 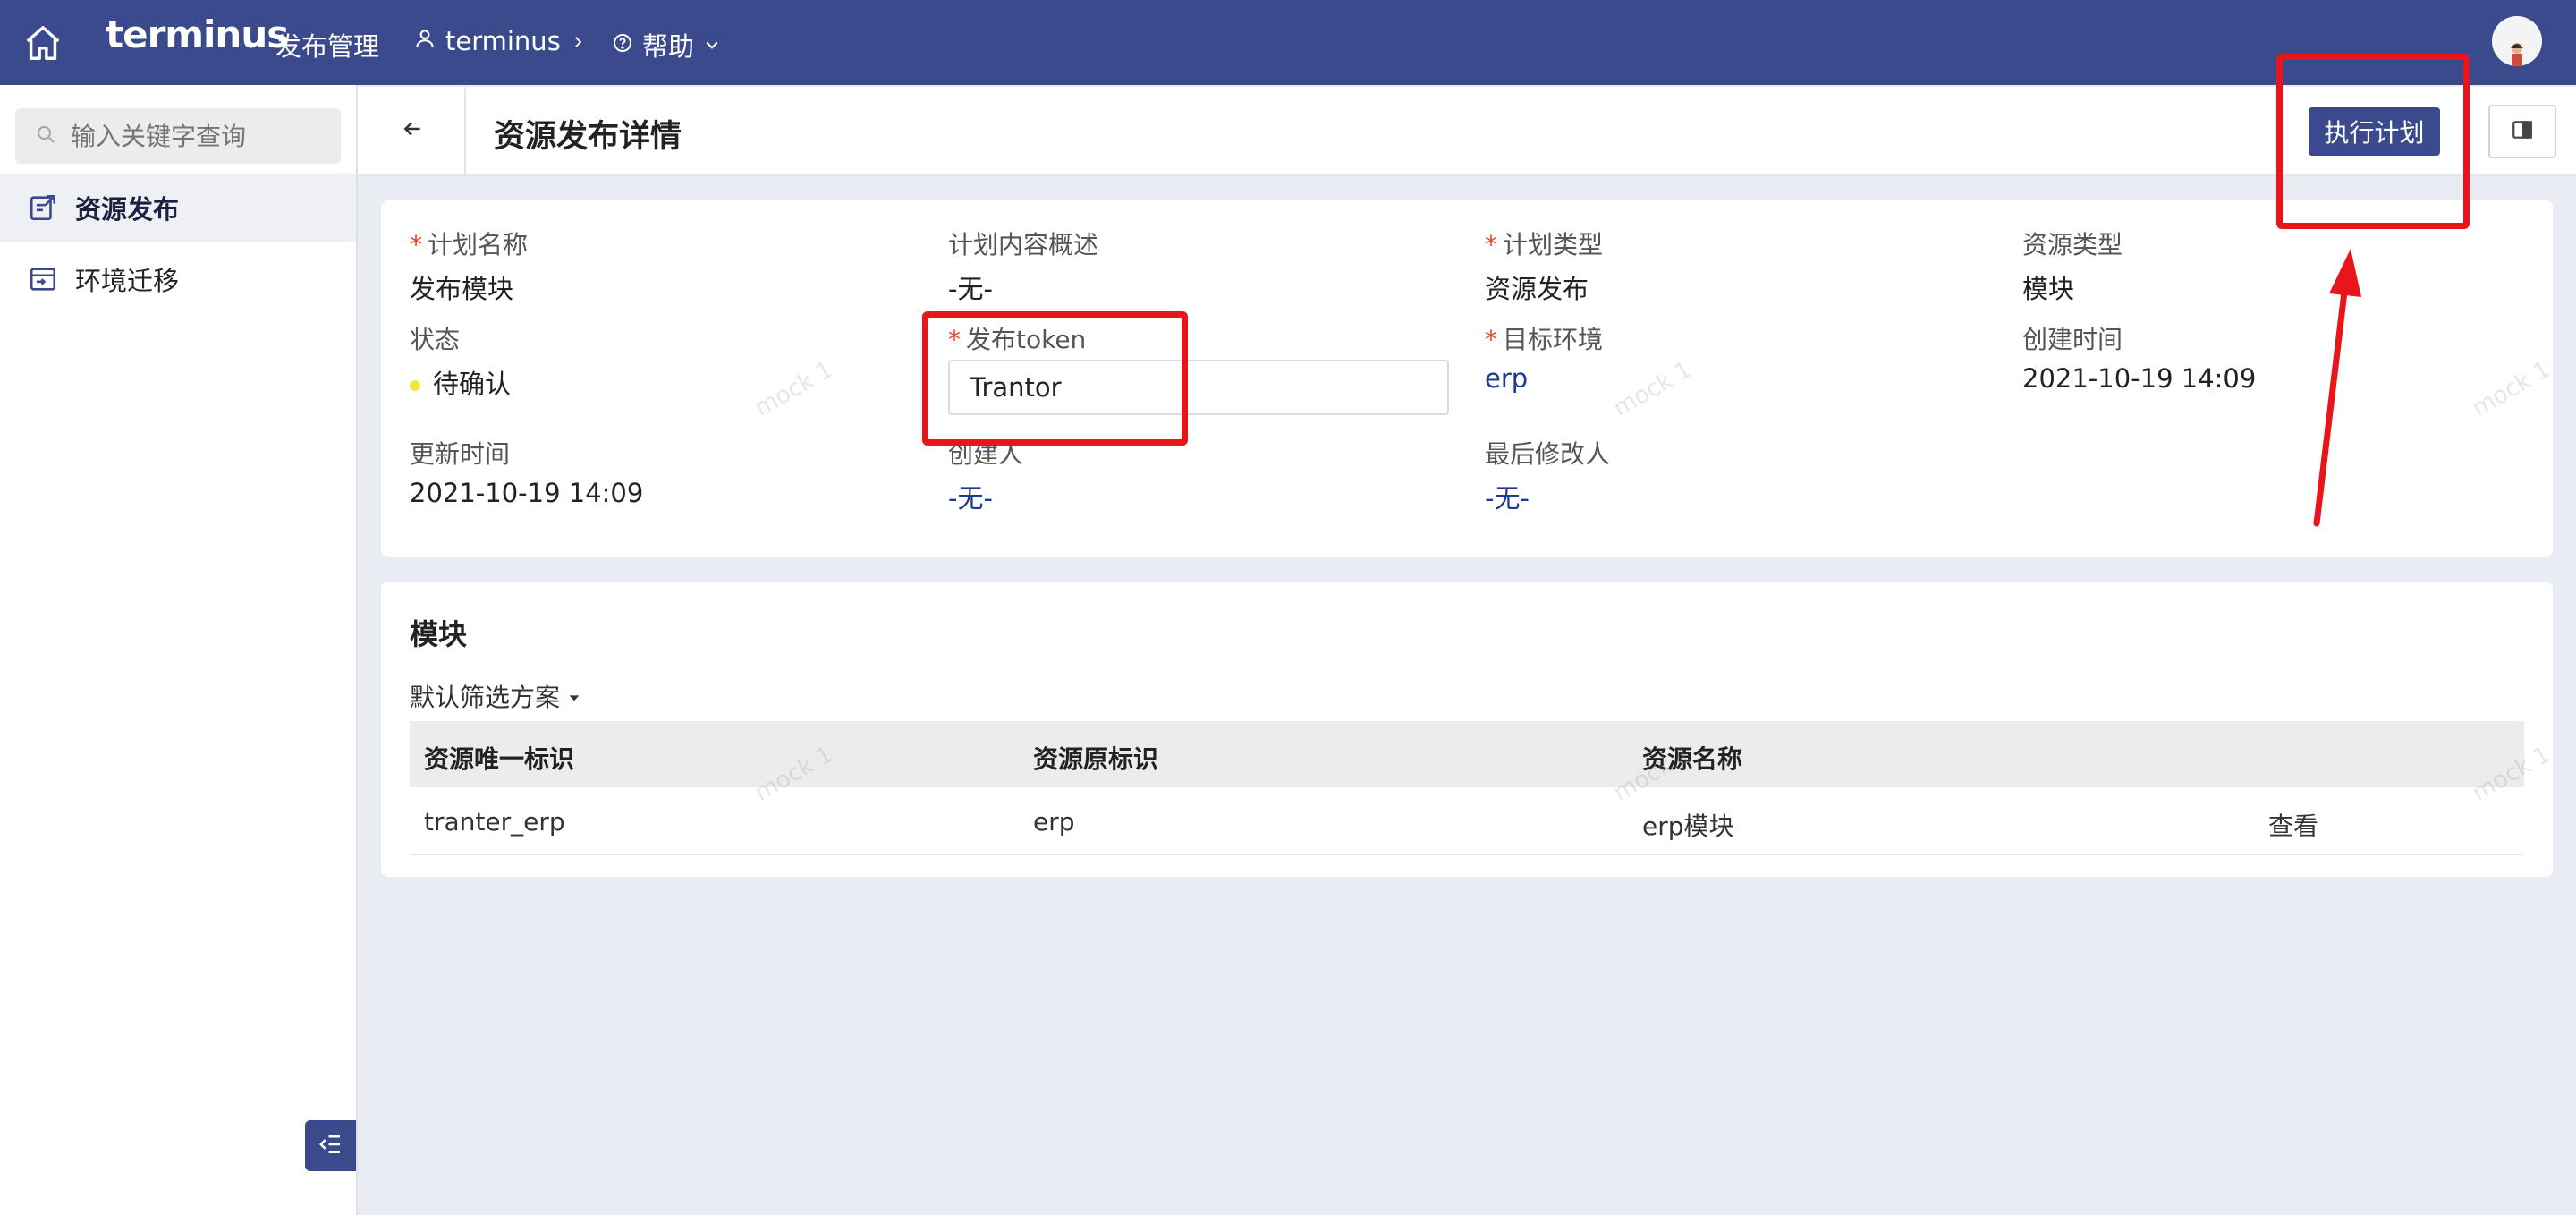 What do you see at coordinates (1544, 340) in the screenshot?
I see `target-env-label: * 目标环境` at bounding box center [1544, 340].